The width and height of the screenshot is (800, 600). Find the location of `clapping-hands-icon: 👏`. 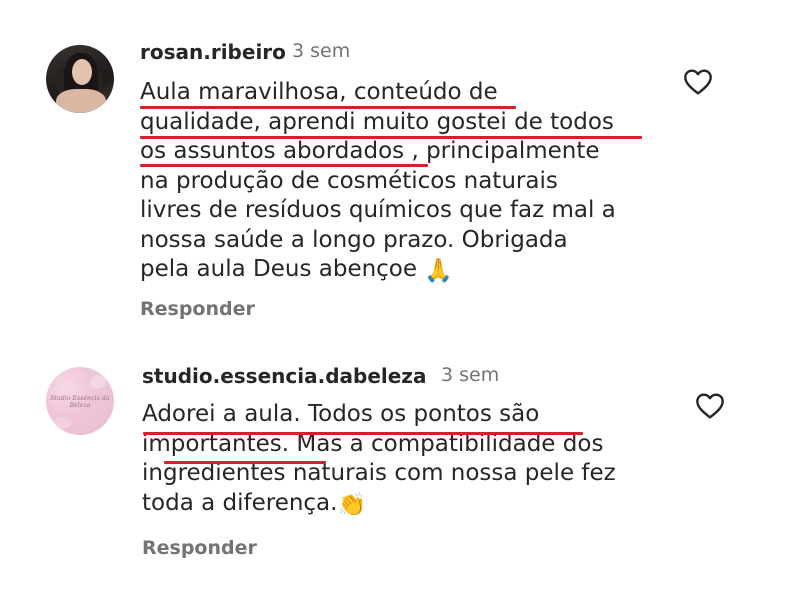

clapping-hands-icon: 👏 is located at coordinates (352, 504).